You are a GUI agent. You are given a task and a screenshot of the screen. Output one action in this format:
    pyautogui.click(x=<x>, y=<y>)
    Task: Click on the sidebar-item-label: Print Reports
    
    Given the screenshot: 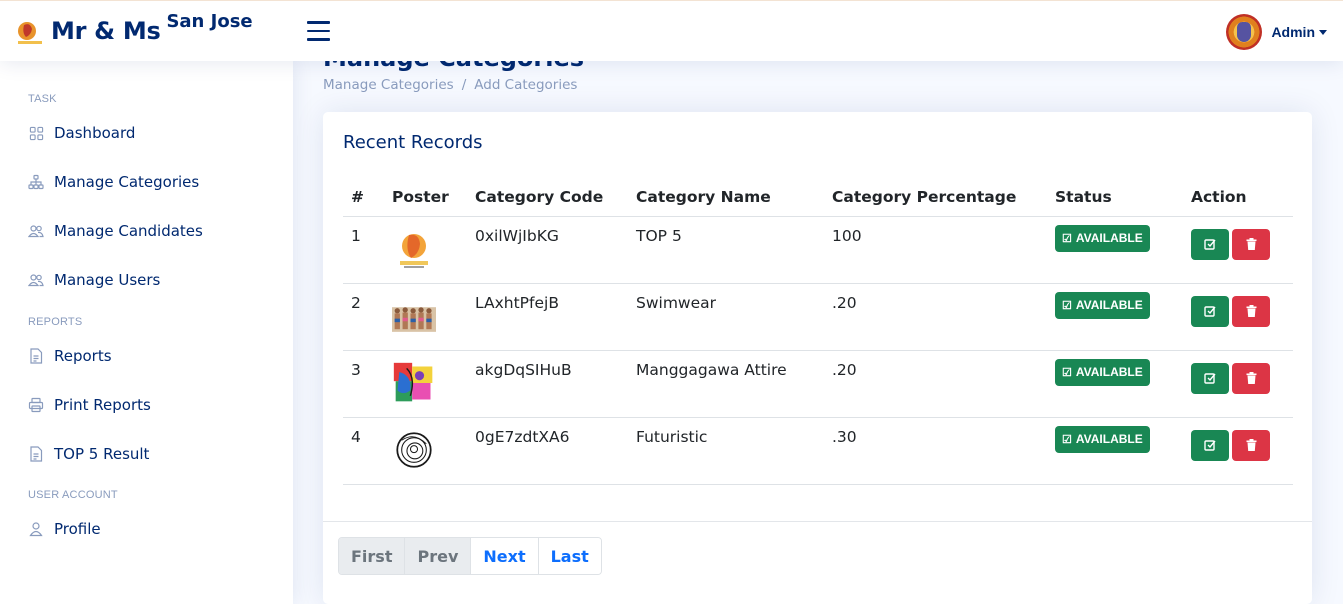 What is the action you would take?
    pyautogui.click(x=102, y=405)
    